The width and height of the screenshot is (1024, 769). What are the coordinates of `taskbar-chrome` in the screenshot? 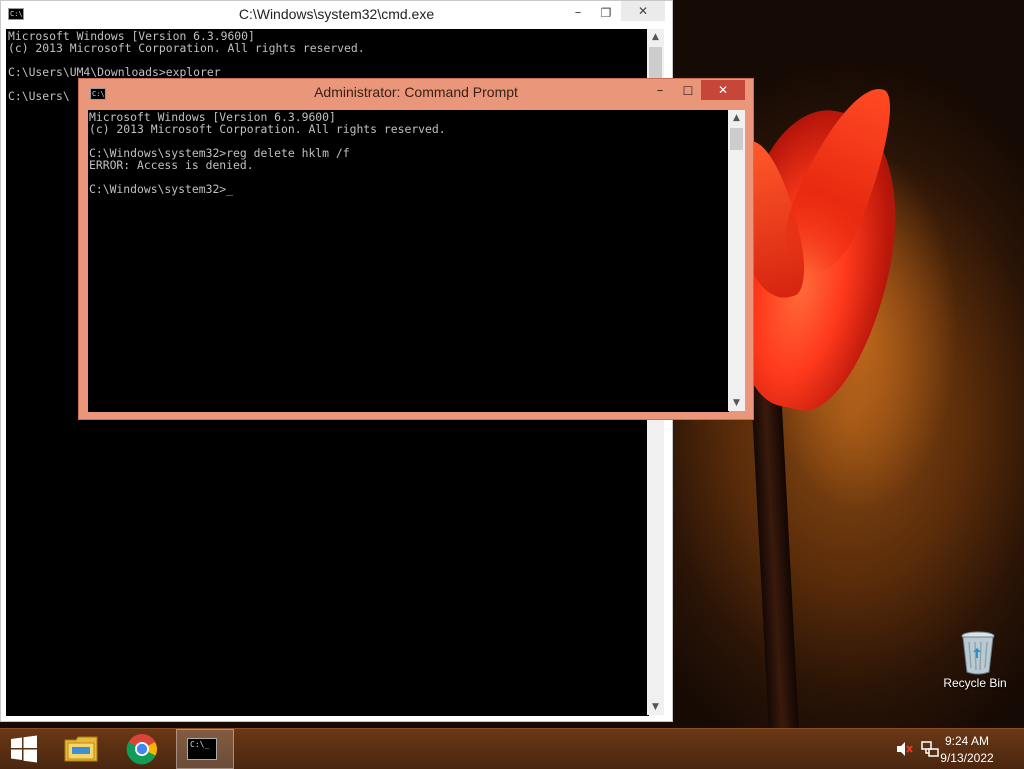 It's located at (142, 749).